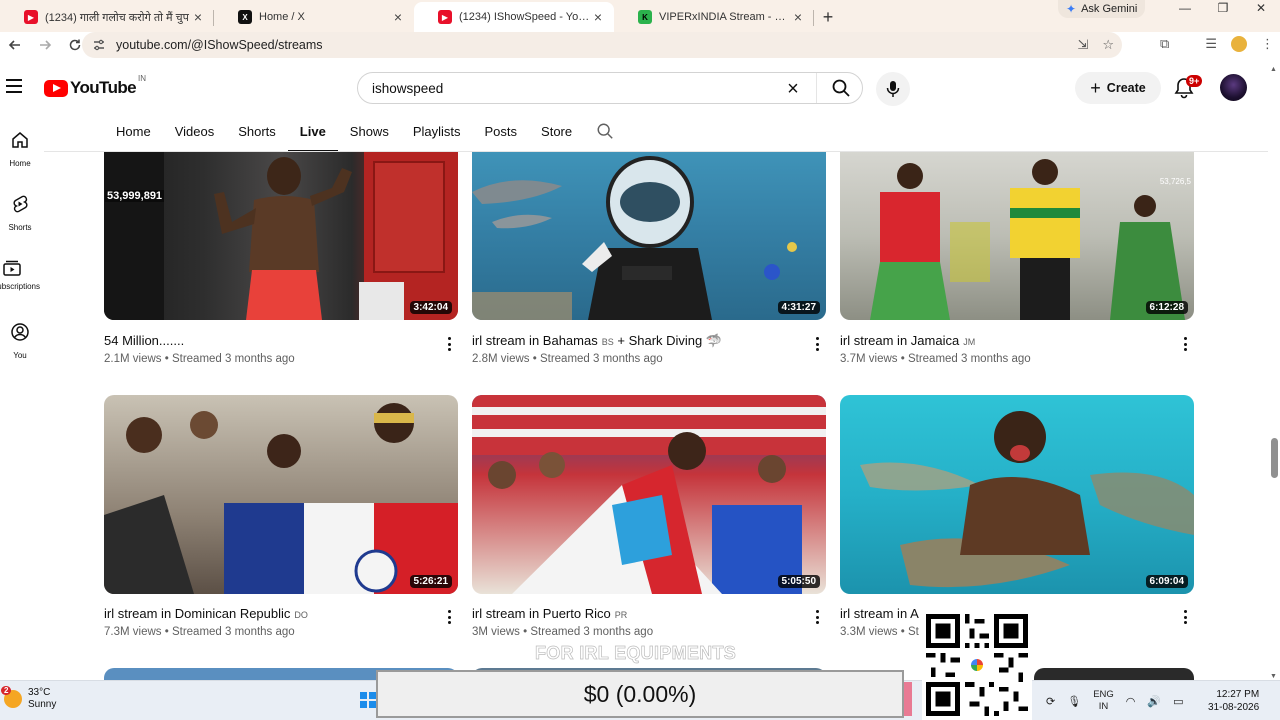 This screenshot has height=720, width=1280. I want to click on guide-item-you: You, so click(20, 341).